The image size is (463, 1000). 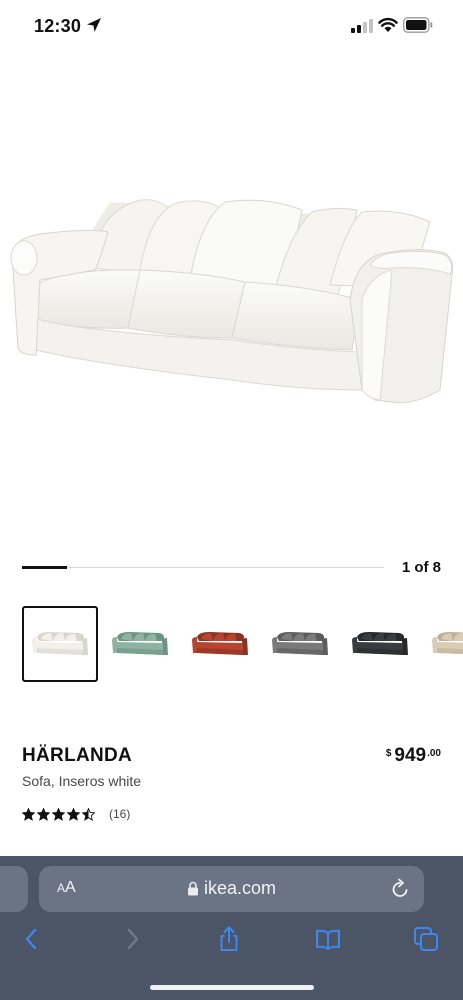 I want to click on product-price: $ 949 .00, so click(x=413, y=756).